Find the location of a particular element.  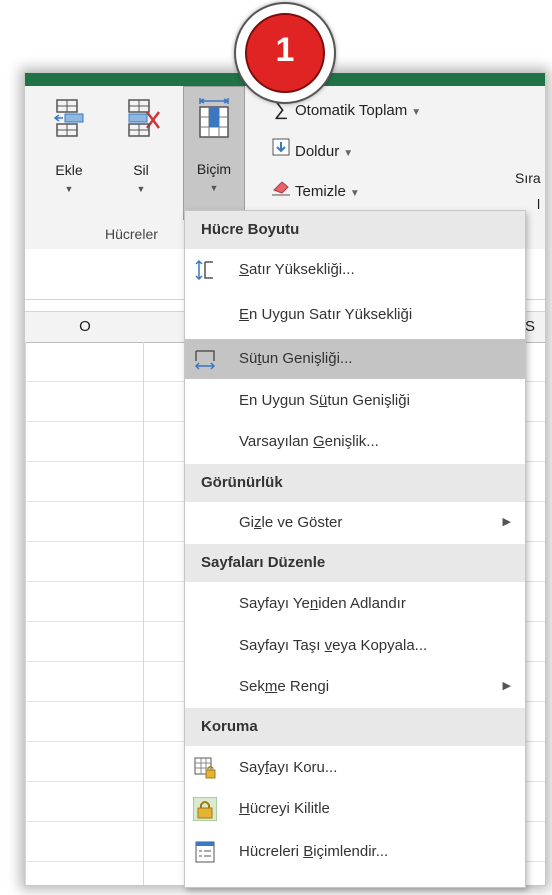

format-cells-icon is located at coordinates (214, 118).